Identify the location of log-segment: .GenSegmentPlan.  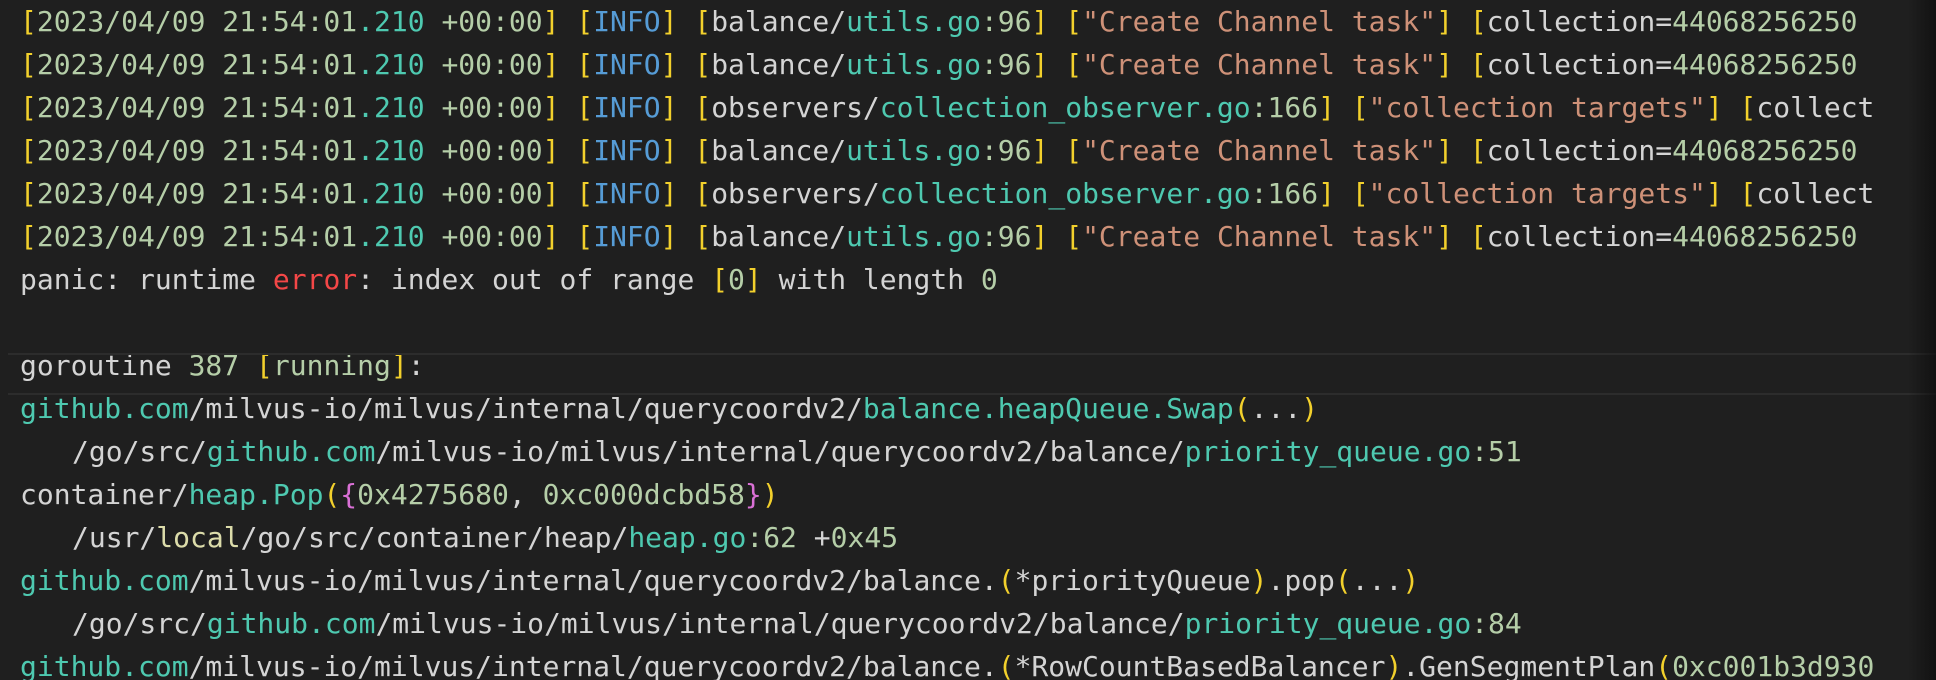
(1529, 665).